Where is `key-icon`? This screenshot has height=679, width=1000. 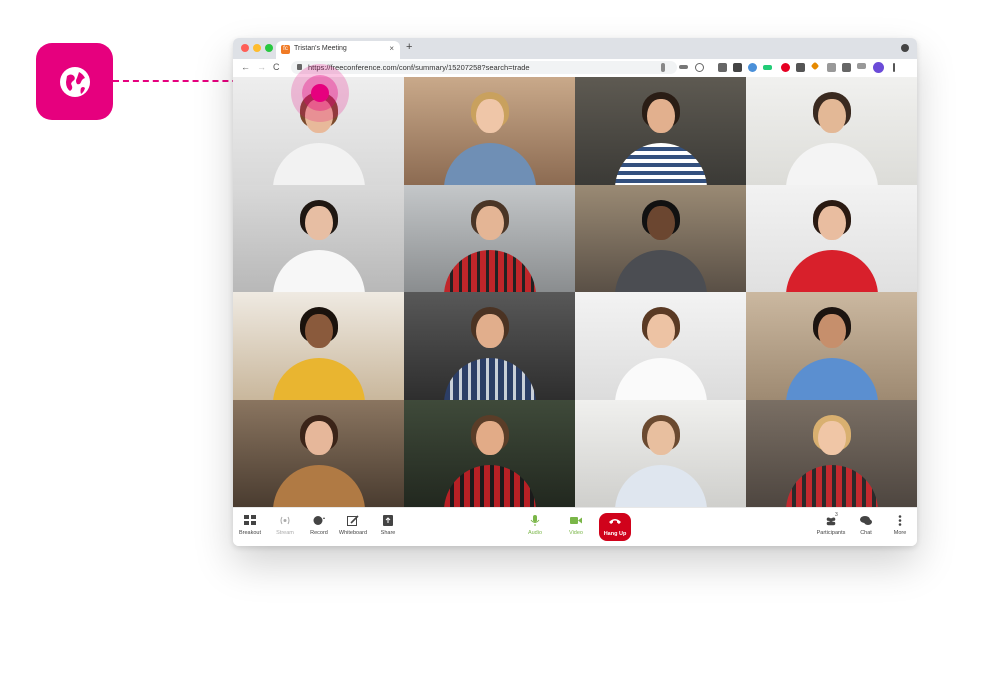
key-icon is located at coordinates (683, 67).